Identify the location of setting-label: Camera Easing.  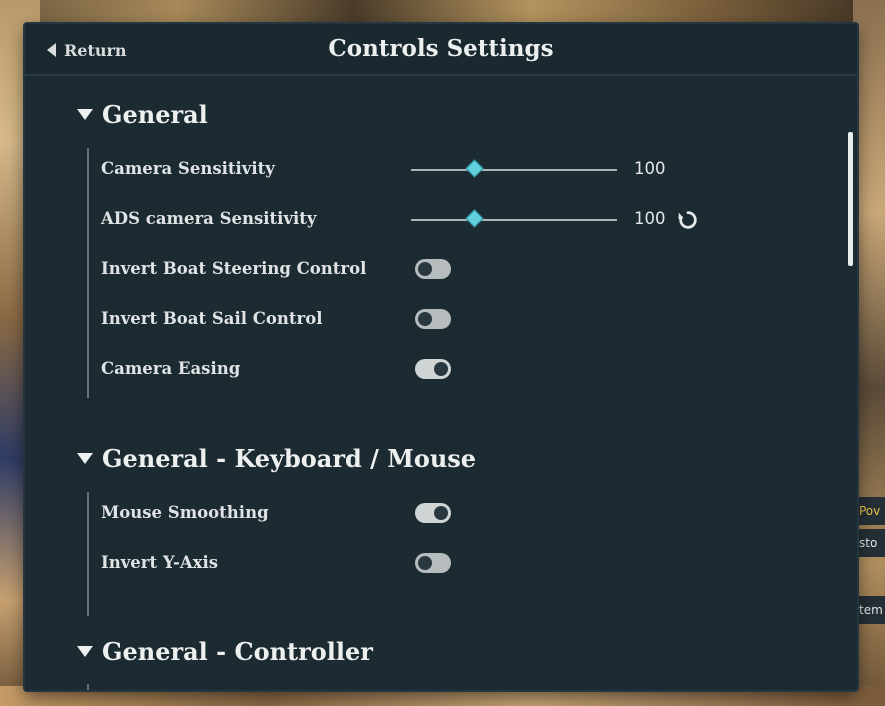
(171, 368).